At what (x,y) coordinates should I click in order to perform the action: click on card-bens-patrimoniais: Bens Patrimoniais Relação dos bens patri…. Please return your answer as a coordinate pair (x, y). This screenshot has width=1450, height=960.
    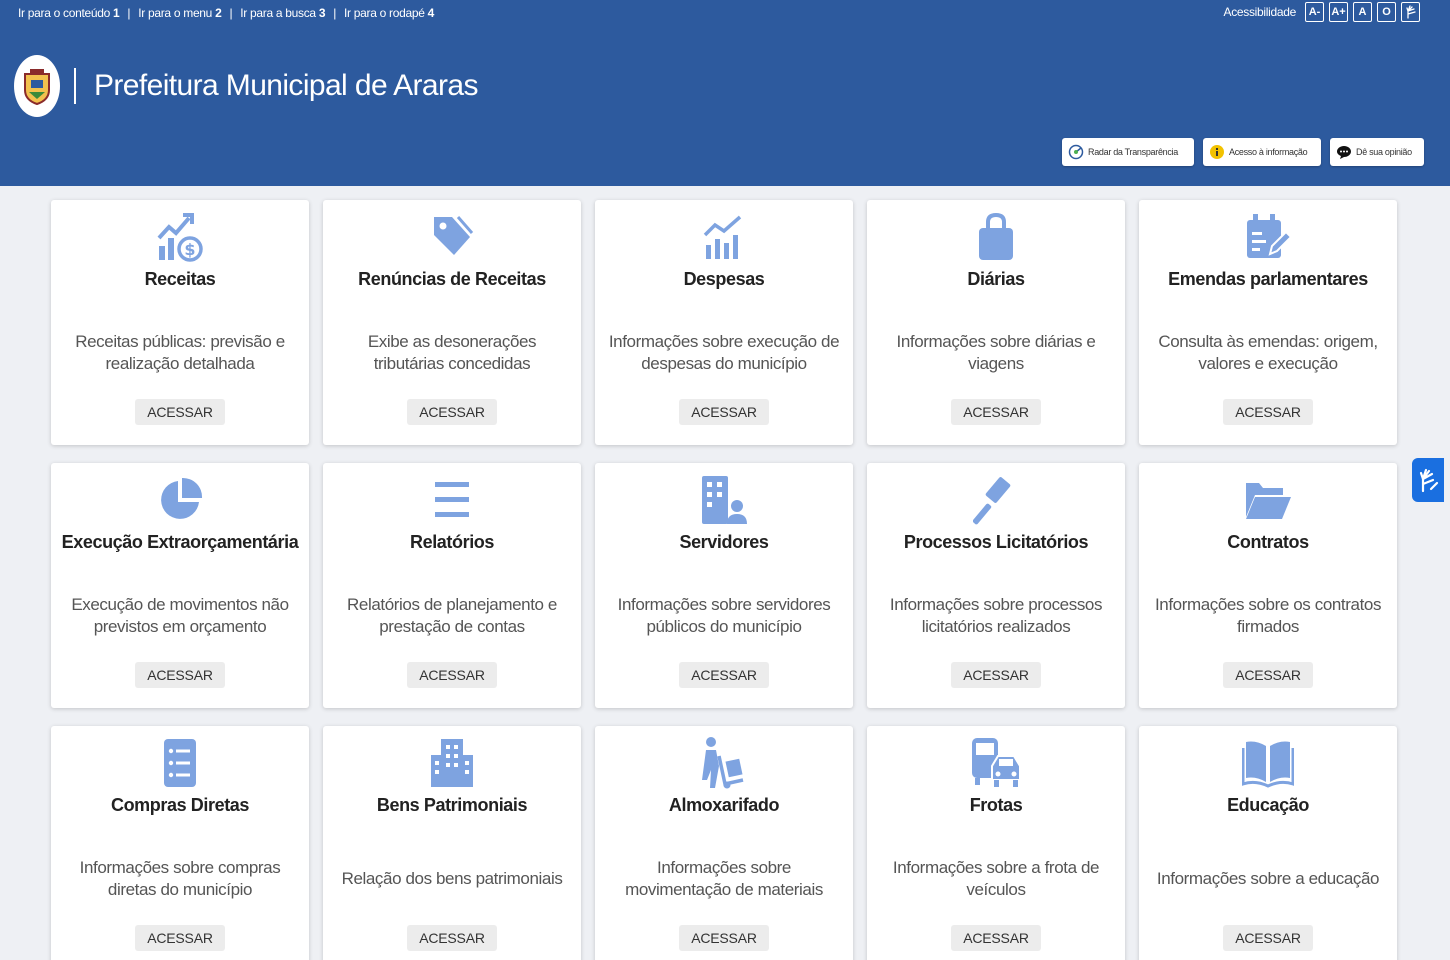
    Looking at the image, I should click on (452, 843).